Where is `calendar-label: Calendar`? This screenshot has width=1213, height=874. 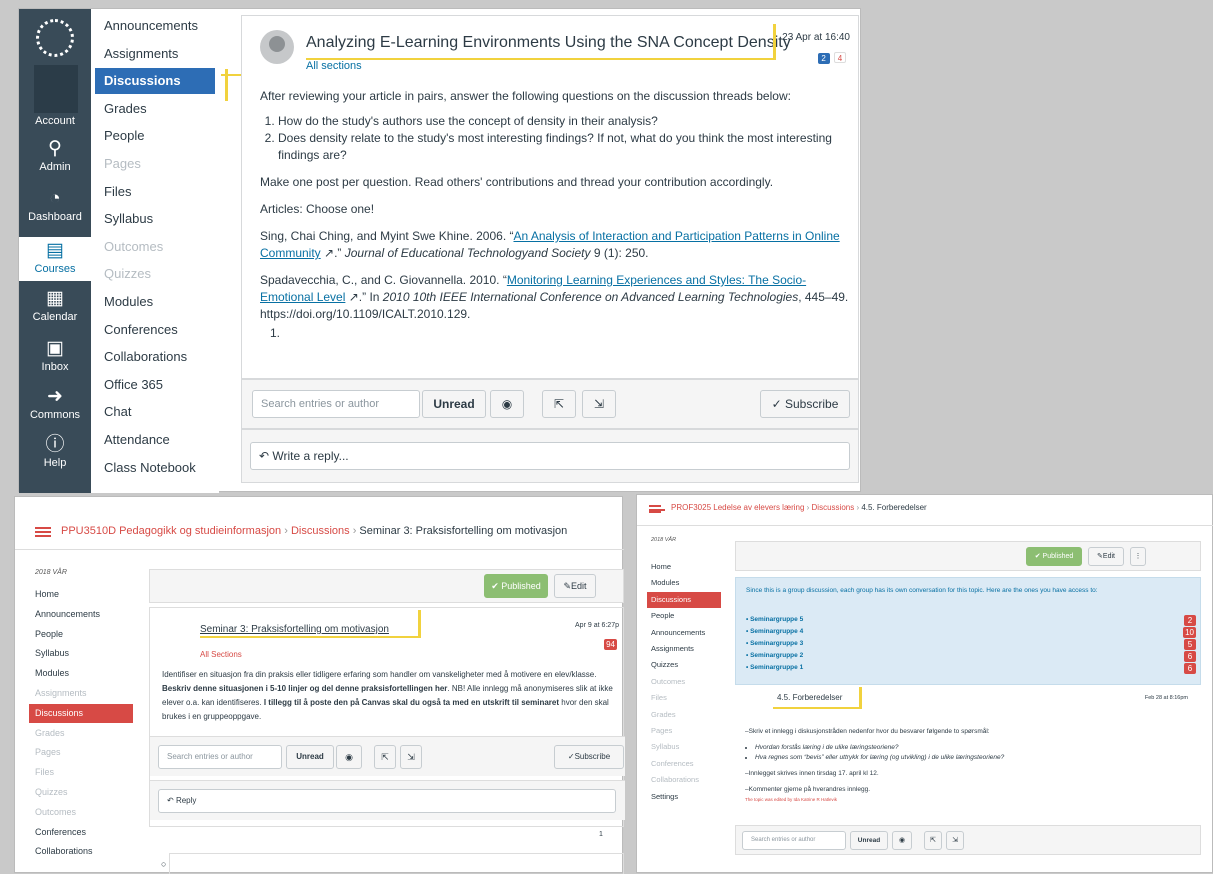
calendar-label: Calendar is located at coordinates (55, 317).